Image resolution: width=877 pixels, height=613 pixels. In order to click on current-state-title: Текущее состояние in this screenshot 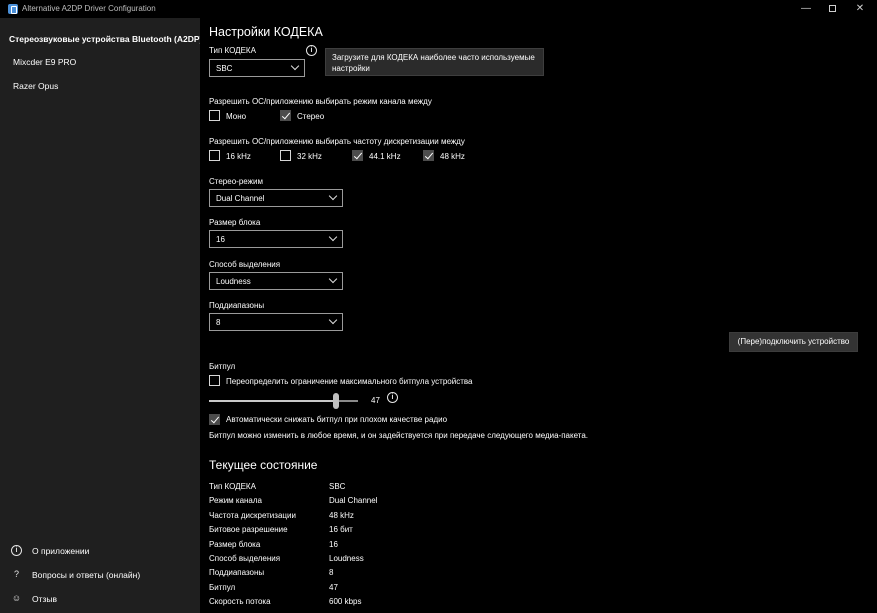, I will do `click(263, 465)`.